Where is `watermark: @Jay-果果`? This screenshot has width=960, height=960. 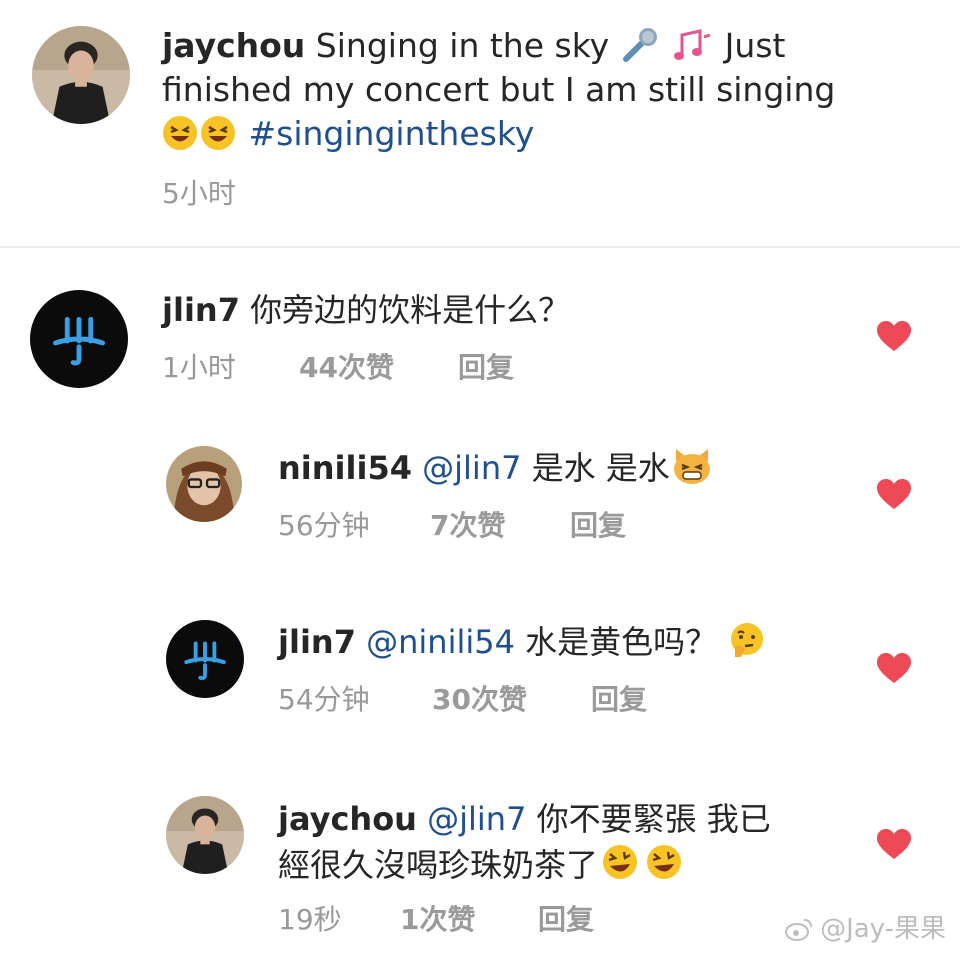
watermark: @Jay-果果 is located at coordinates (865, 928).